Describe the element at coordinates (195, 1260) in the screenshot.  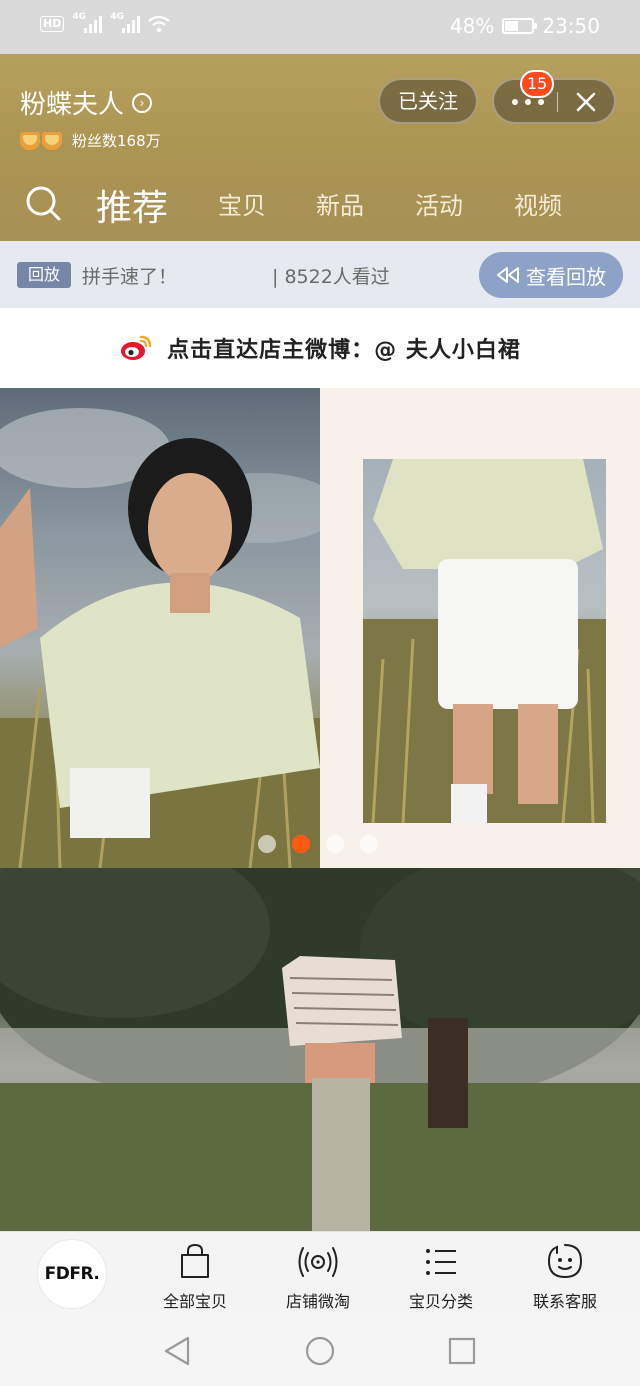
I see `shopping-bag-icon` at that location.